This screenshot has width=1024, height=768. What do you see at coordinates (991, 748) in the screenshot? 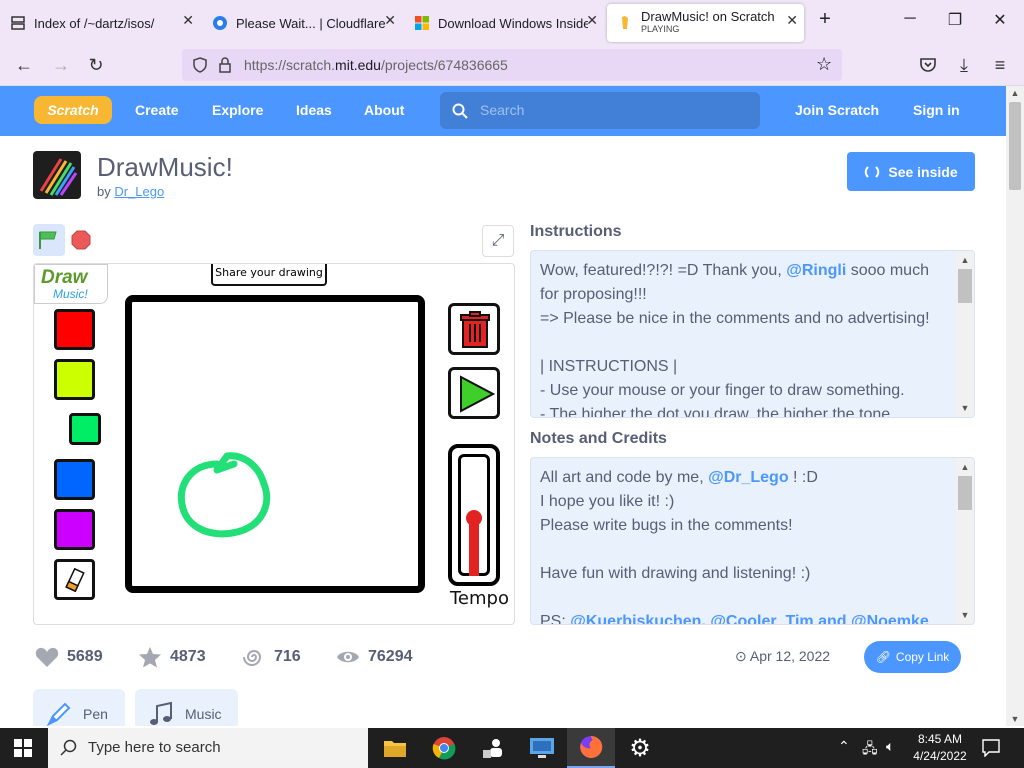
I see `notifications-icon` at bounding box center [991, 748].